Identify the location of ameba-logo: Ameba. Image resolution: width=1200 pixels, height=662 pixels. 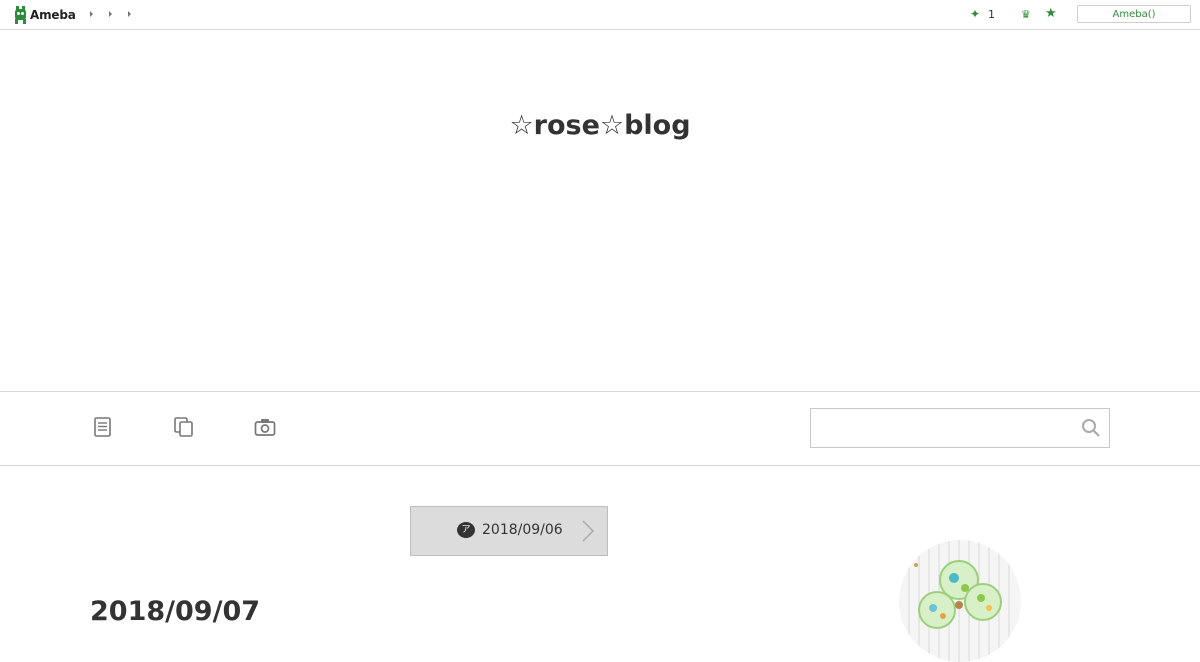
(44, 15).